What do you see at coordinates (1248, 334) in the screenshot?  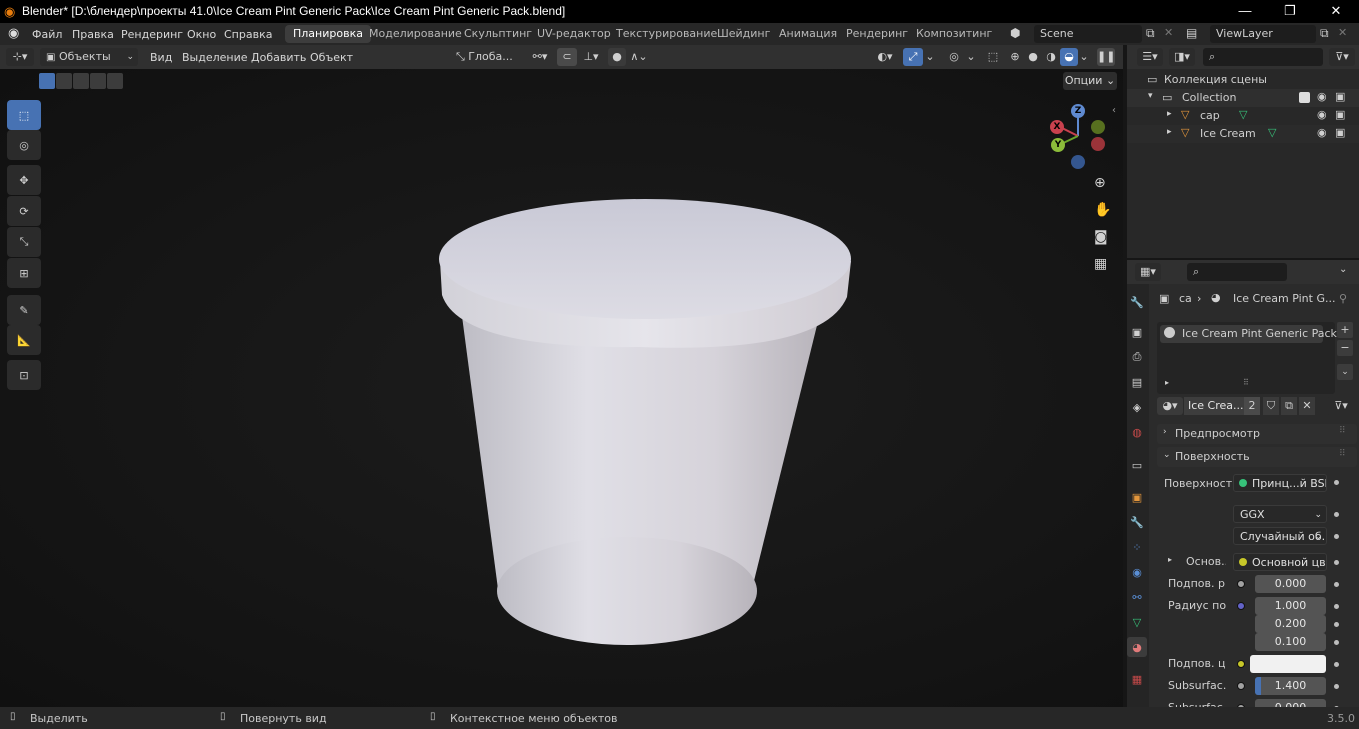 I see `material-slot-row: Ice Cream Pint Generic Pack` at bounding box center [1248, 334].